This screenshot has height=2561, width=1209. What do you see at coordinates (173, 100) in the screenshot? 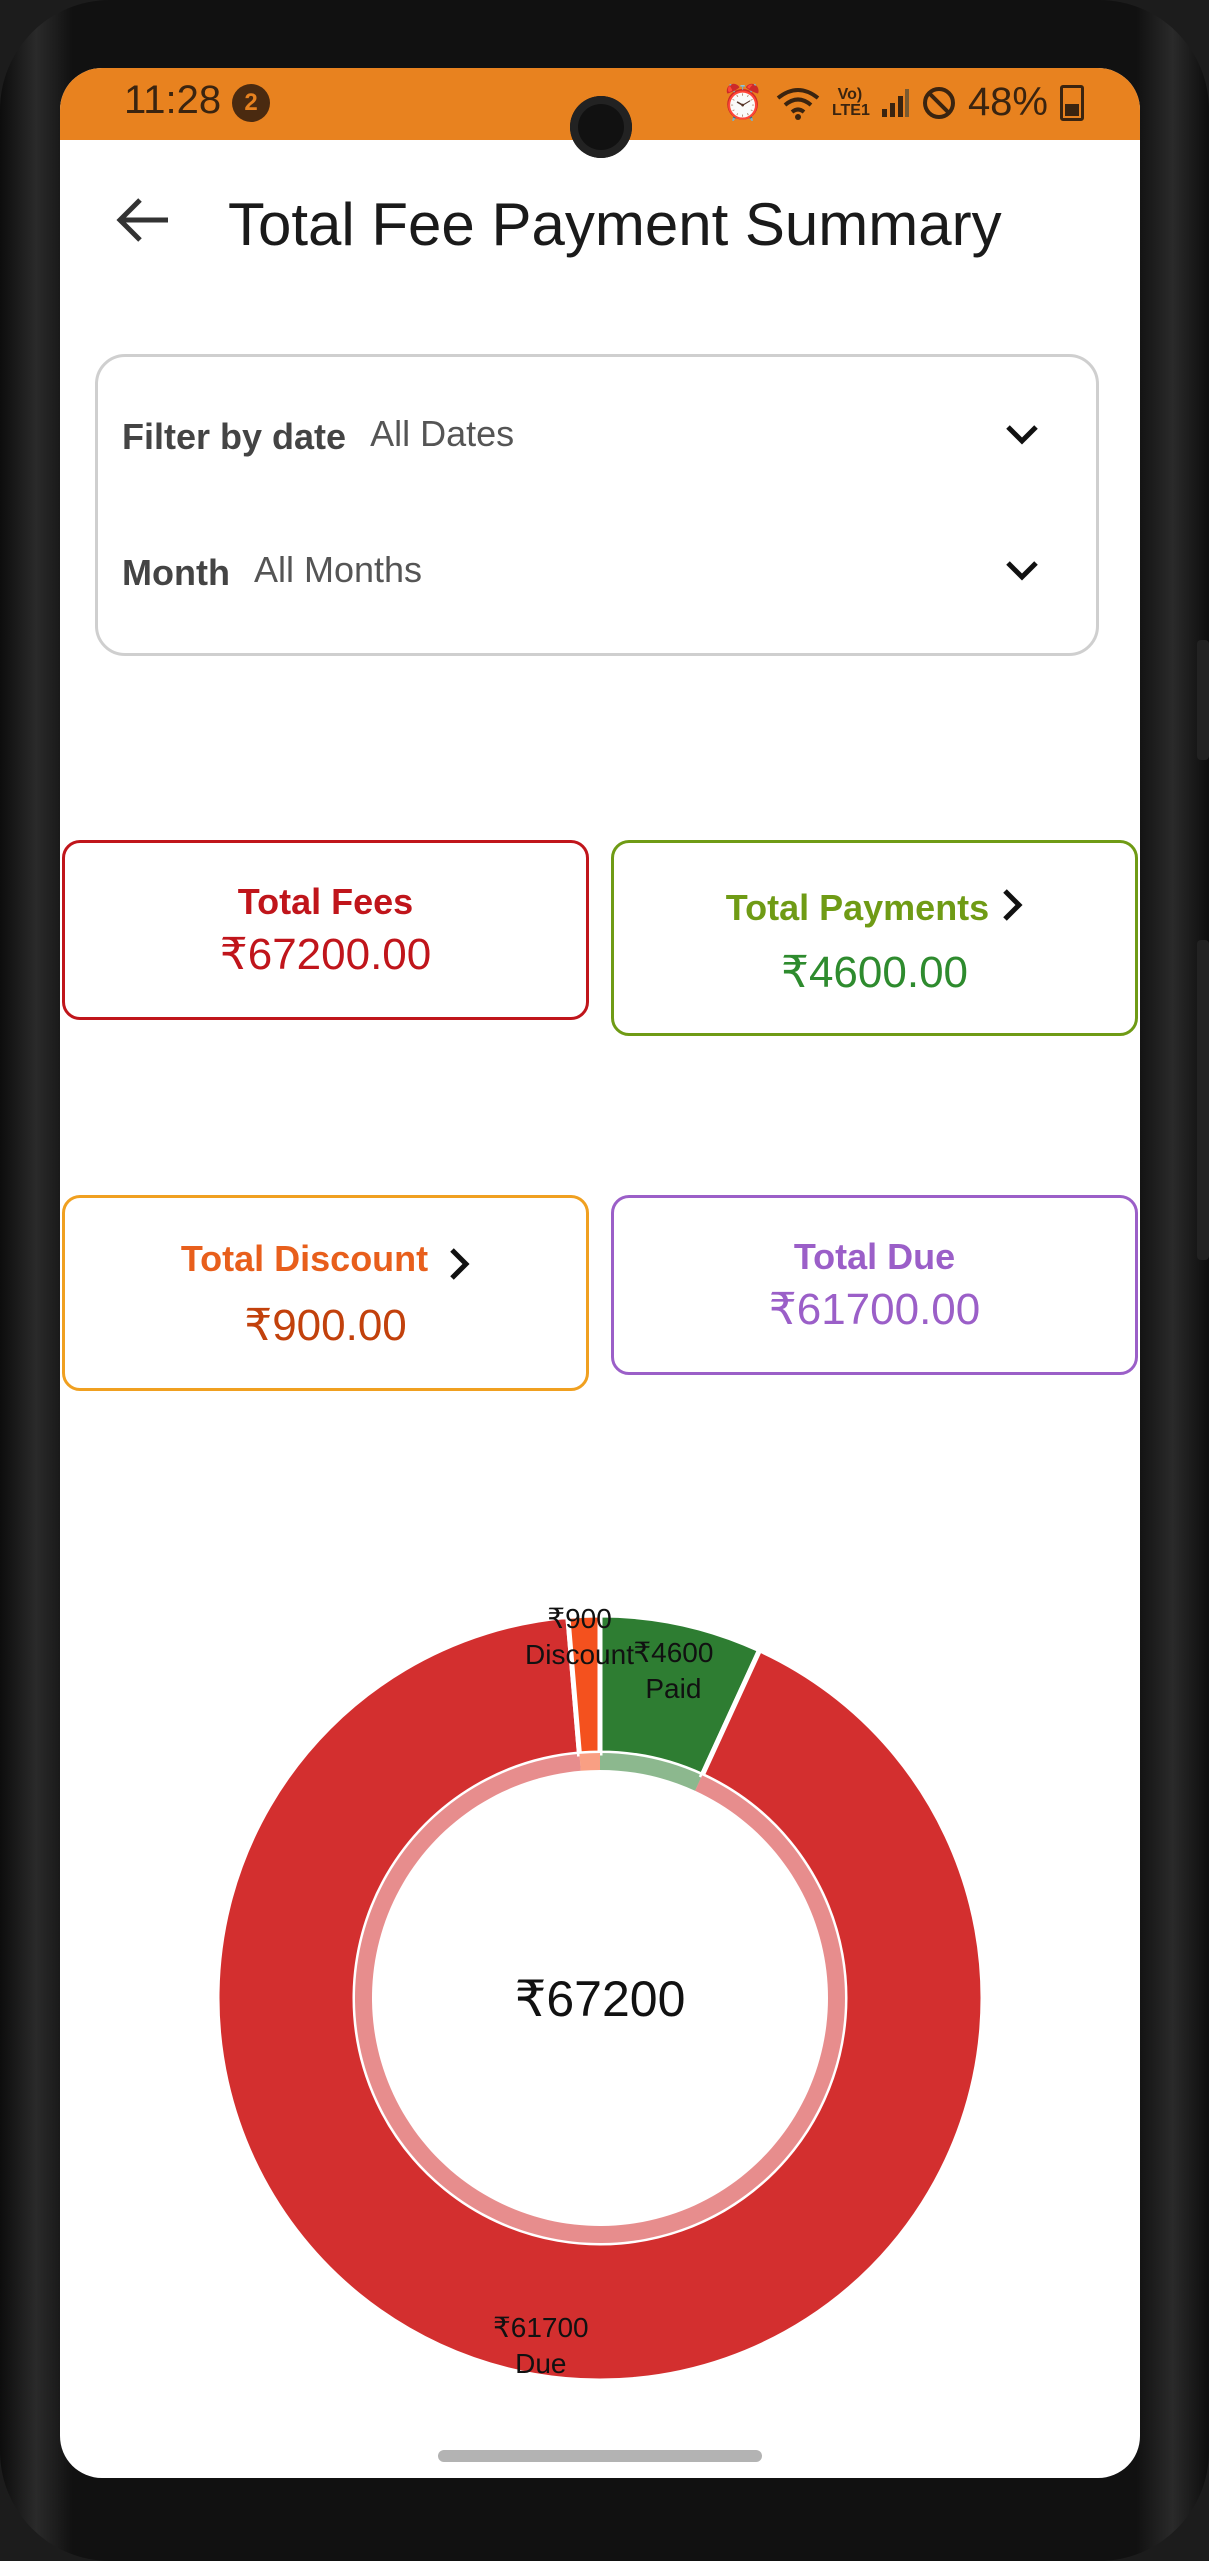
I see `status-time: 11:28` at bounding box center [173, 100].